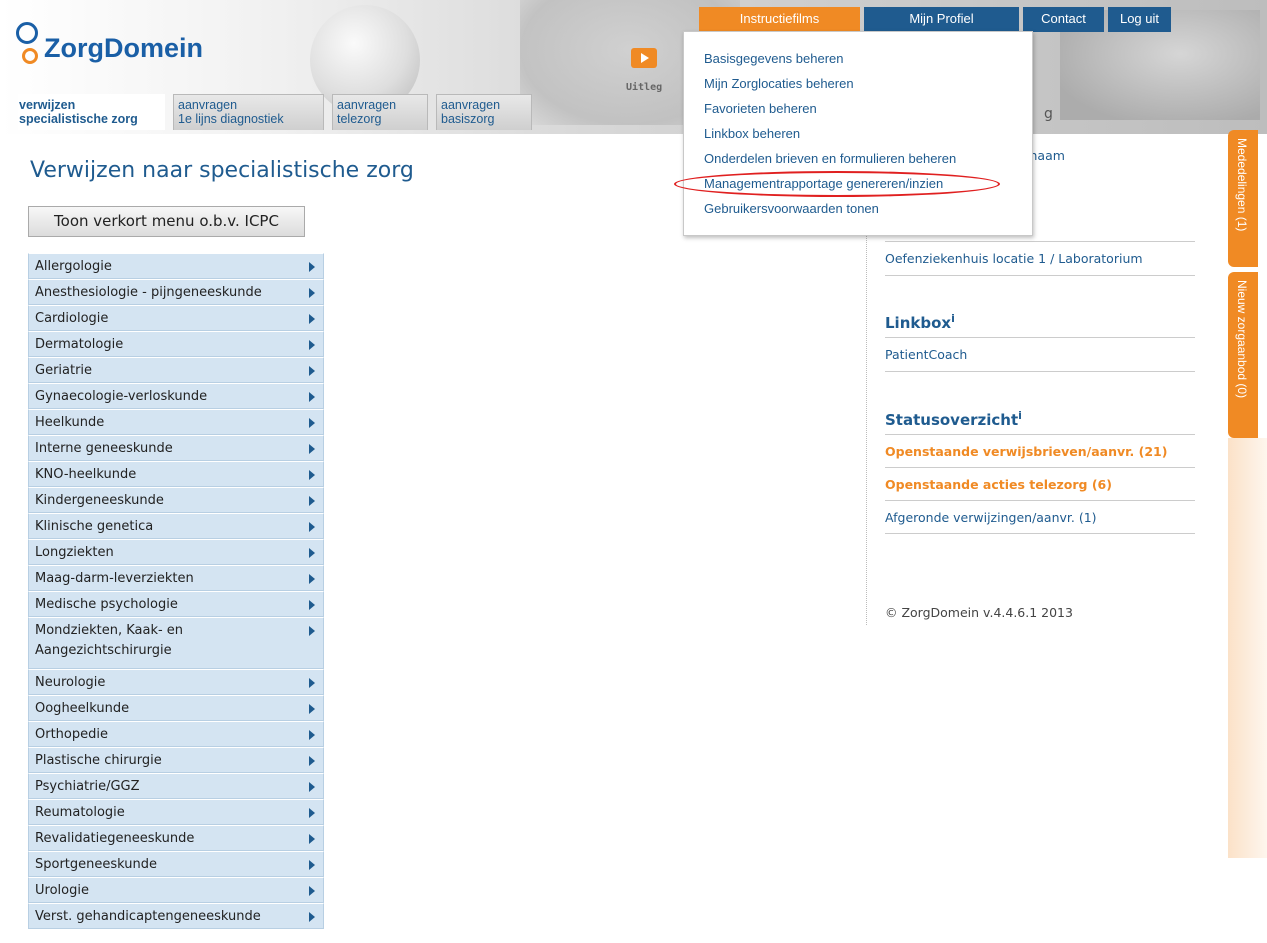  Describe the element at coordinates (176, 422) in the screenshot. I see `specialty-item: Heelkunde` at that location.